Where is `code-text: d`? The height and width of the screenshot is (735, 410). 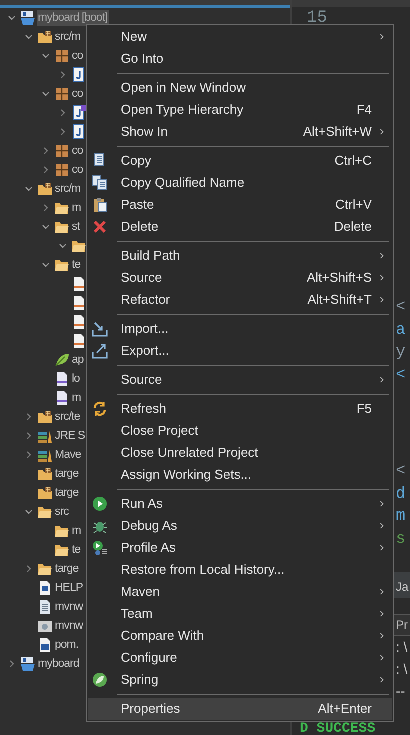
code-text: d is located at coordinates (401, 494).